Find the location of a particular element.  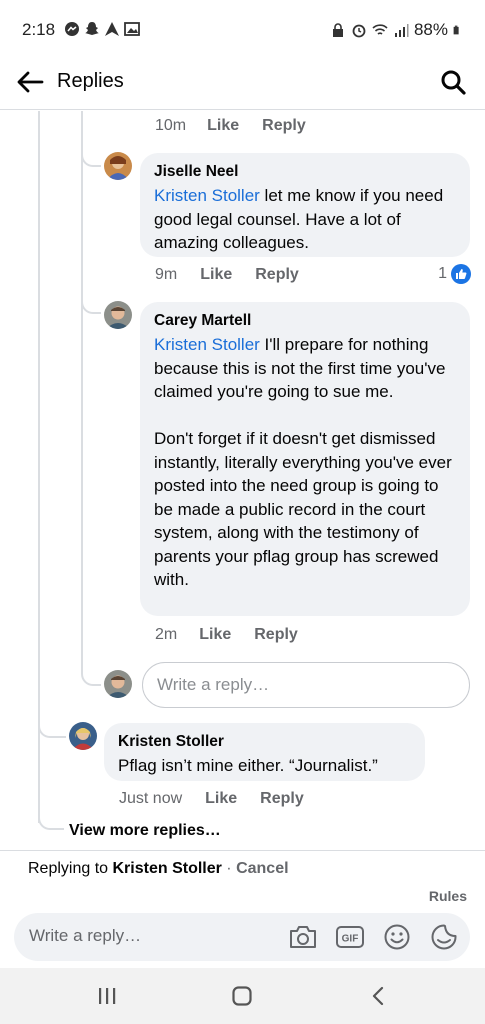

home-button is located at coordinates (242, 996).